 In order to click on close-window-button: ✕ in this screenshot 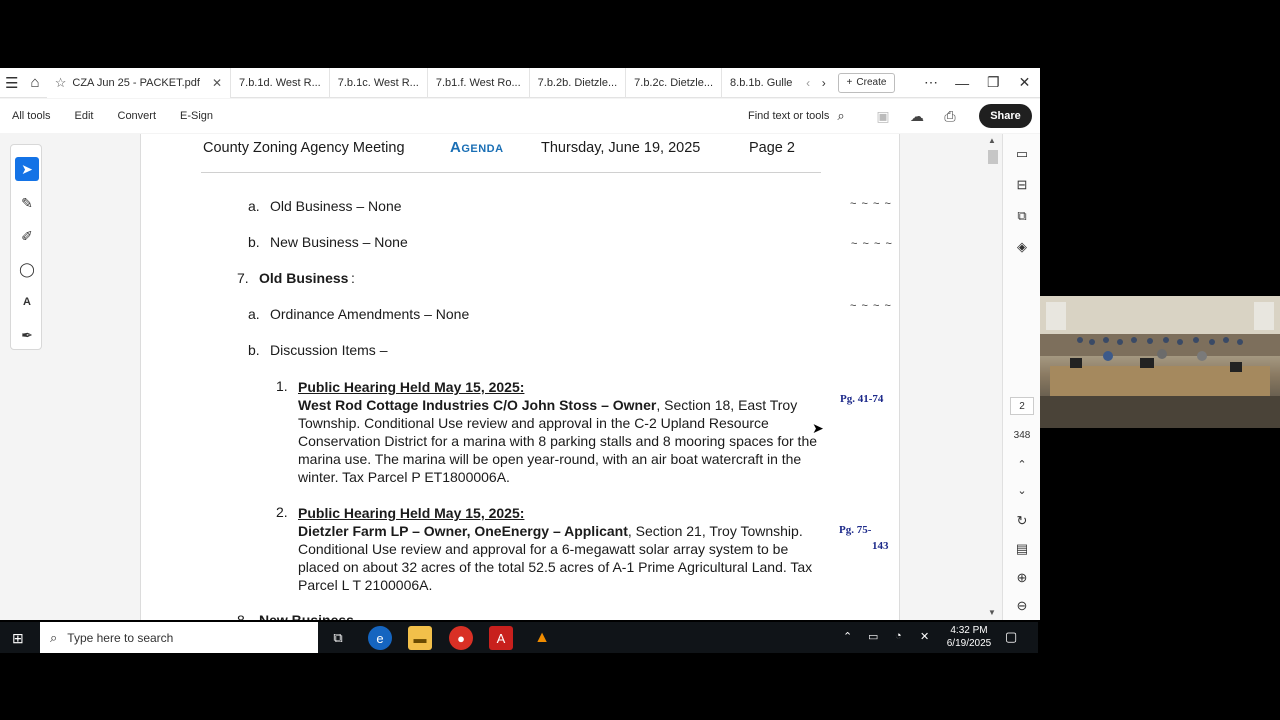, I will do `click(1024, 82)`.